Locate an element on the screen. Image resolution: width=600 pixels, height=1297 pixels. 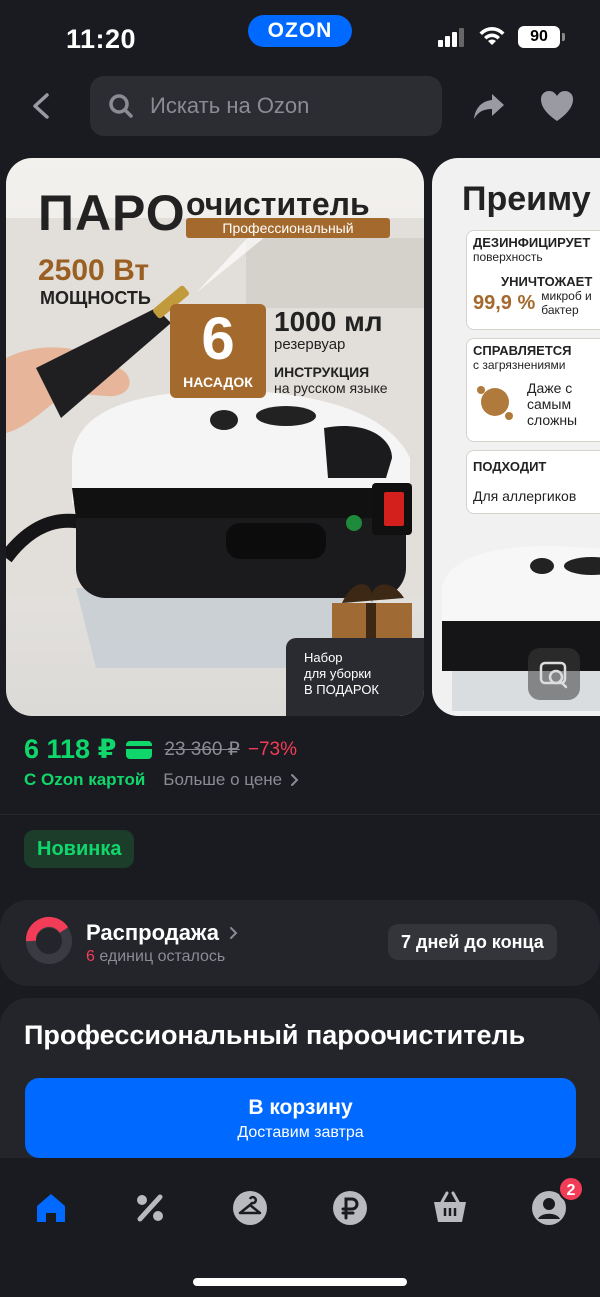
fresh-hanger-icon is located at coordinates (250, 1208).